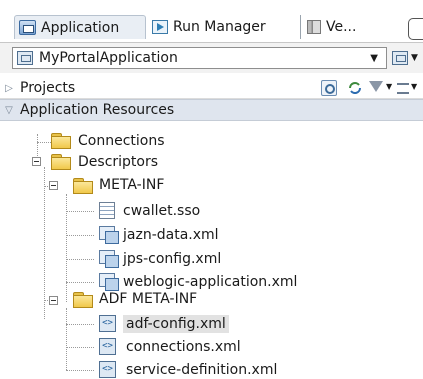  Describe the element at coordinates (171, 235) in the screenshot. I see `tree-node-label: jazn-data.xml` at that location.